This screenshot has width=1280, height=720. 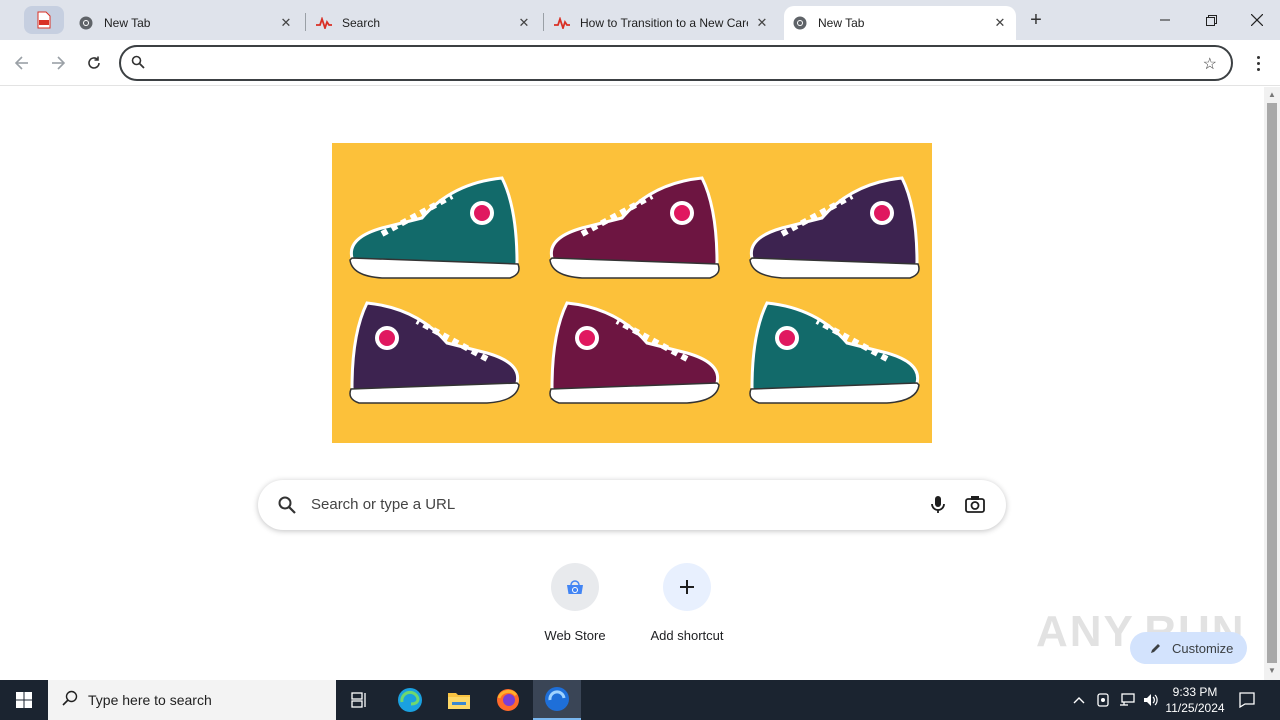 I want to click on clock-date: 11/25/2024, so click(x=1195, y=708).